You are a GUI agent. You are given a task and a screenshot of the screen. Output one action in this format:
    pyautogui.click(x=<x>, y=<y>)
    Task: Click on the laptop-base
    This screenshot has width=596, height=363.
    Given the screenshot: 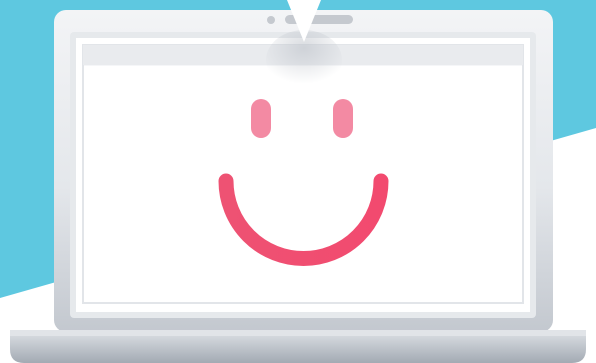 What is the action you would take?
    pyautogui.click(x=298, y=348)
    